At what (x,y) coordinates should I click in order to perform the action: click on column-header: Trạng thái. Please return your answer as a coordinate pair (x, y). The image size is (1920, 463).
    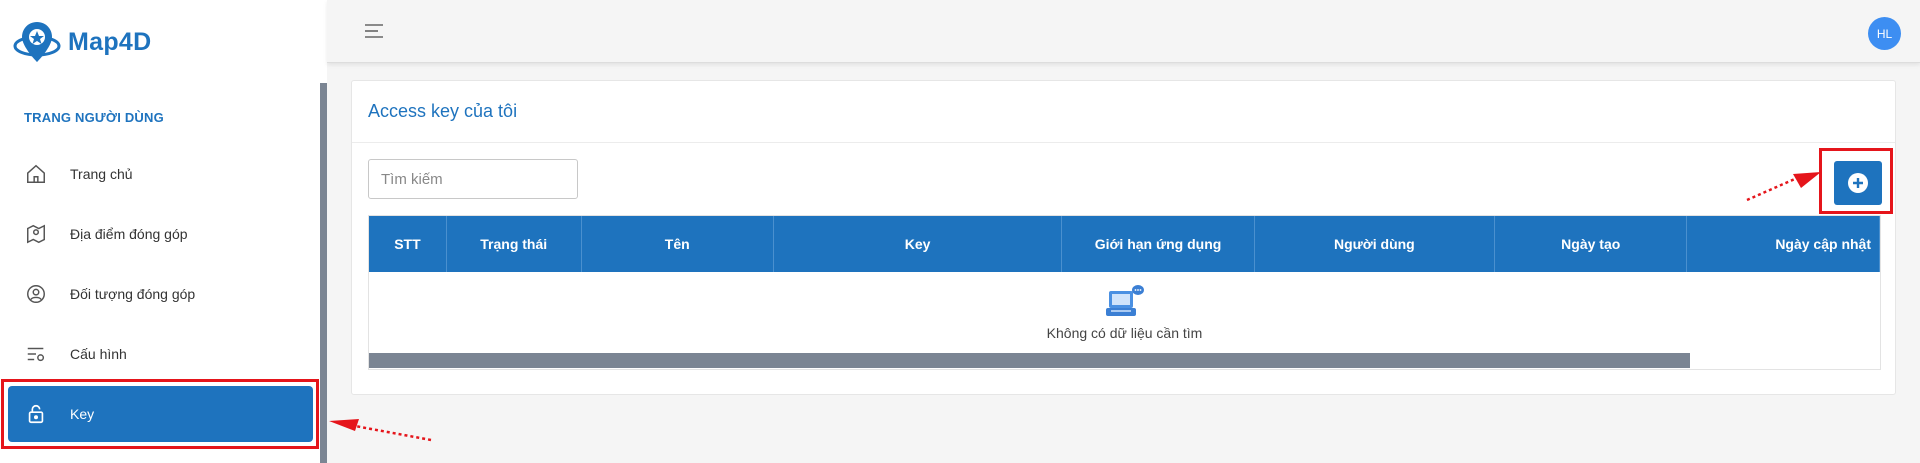
    Looking at the image, I should click on (514, 244).